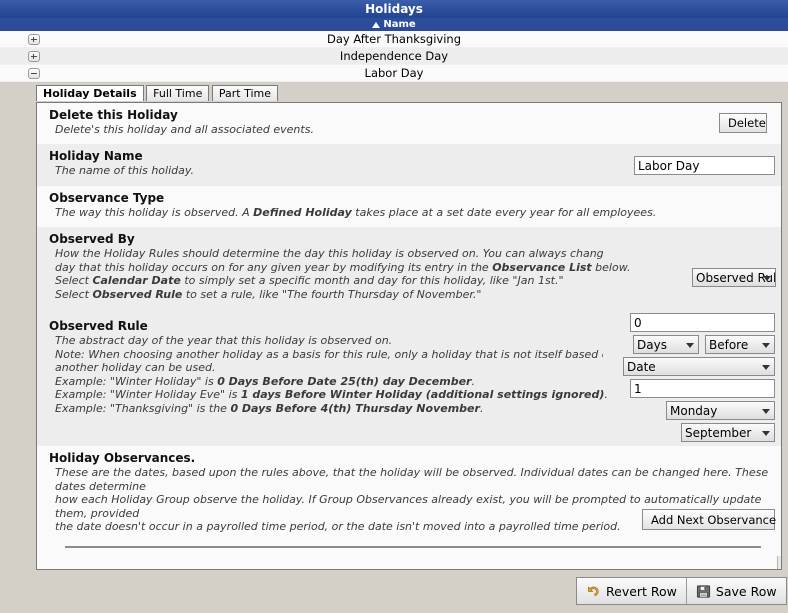 The width and height of the screenshot is (788, 613). Describe the element at coordinates (90, 93) in the screenshot. I see `tab-holiday-details: Holiday Details` at that location.